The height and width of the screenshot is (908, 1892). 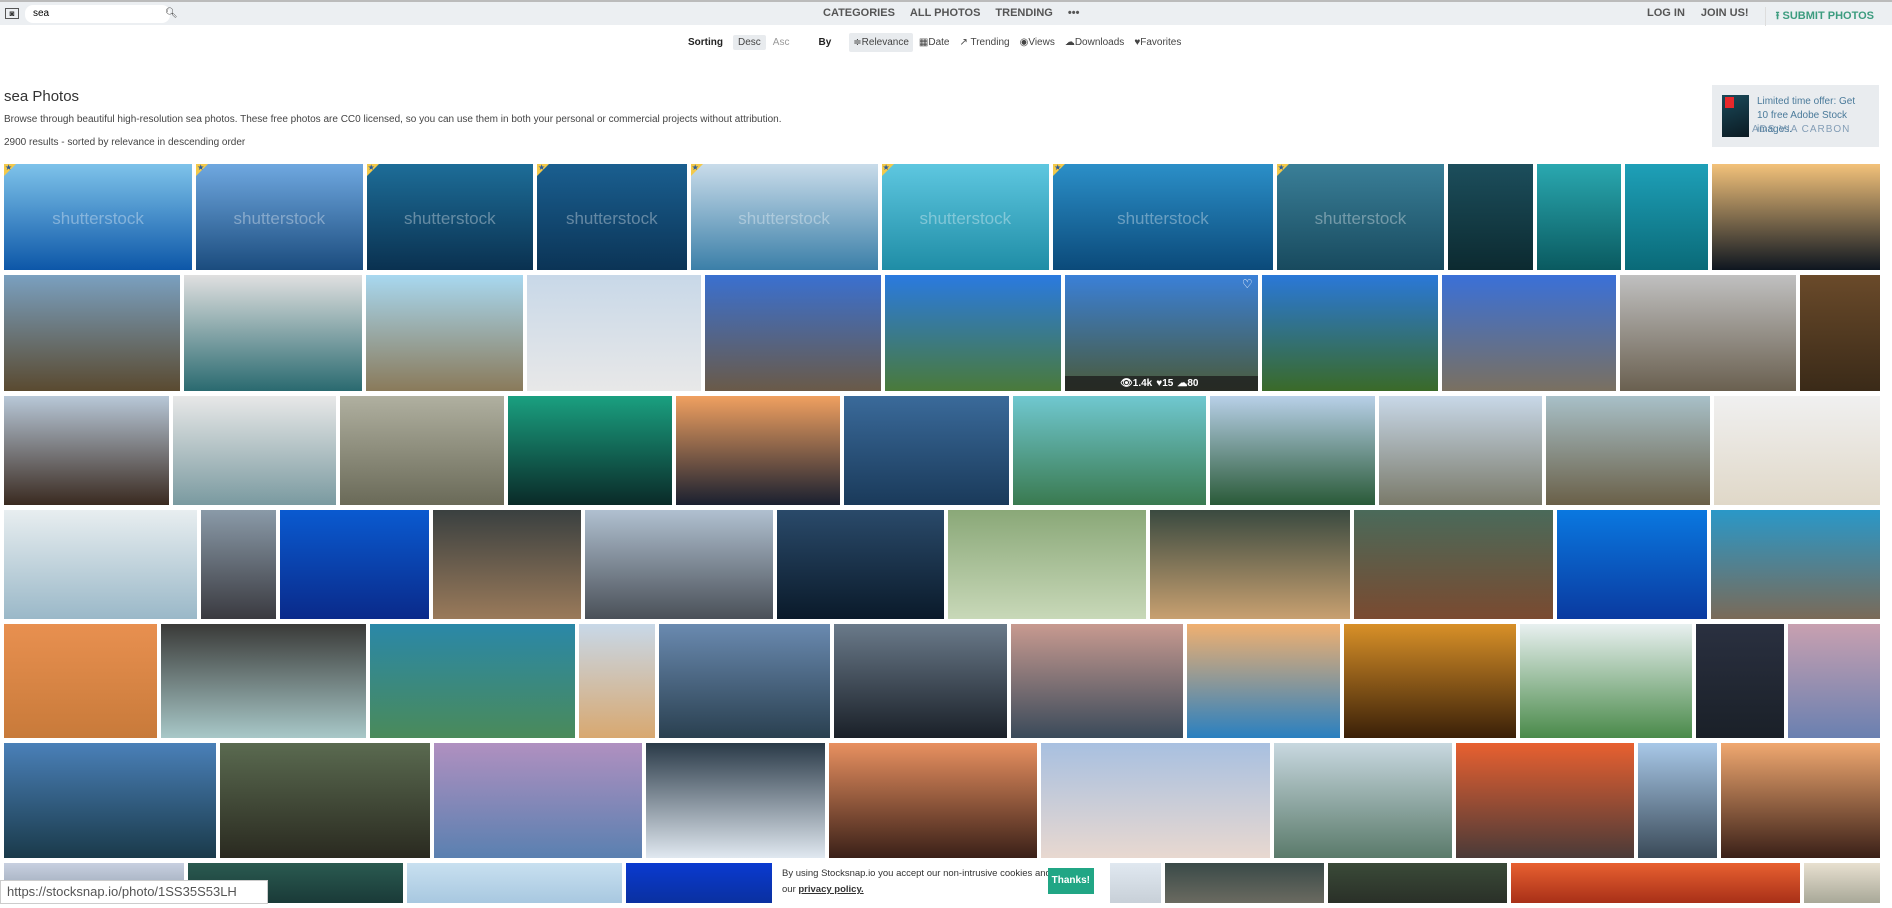 I want to click on sort-option-label: Relevance, so click(x=885, y=42).